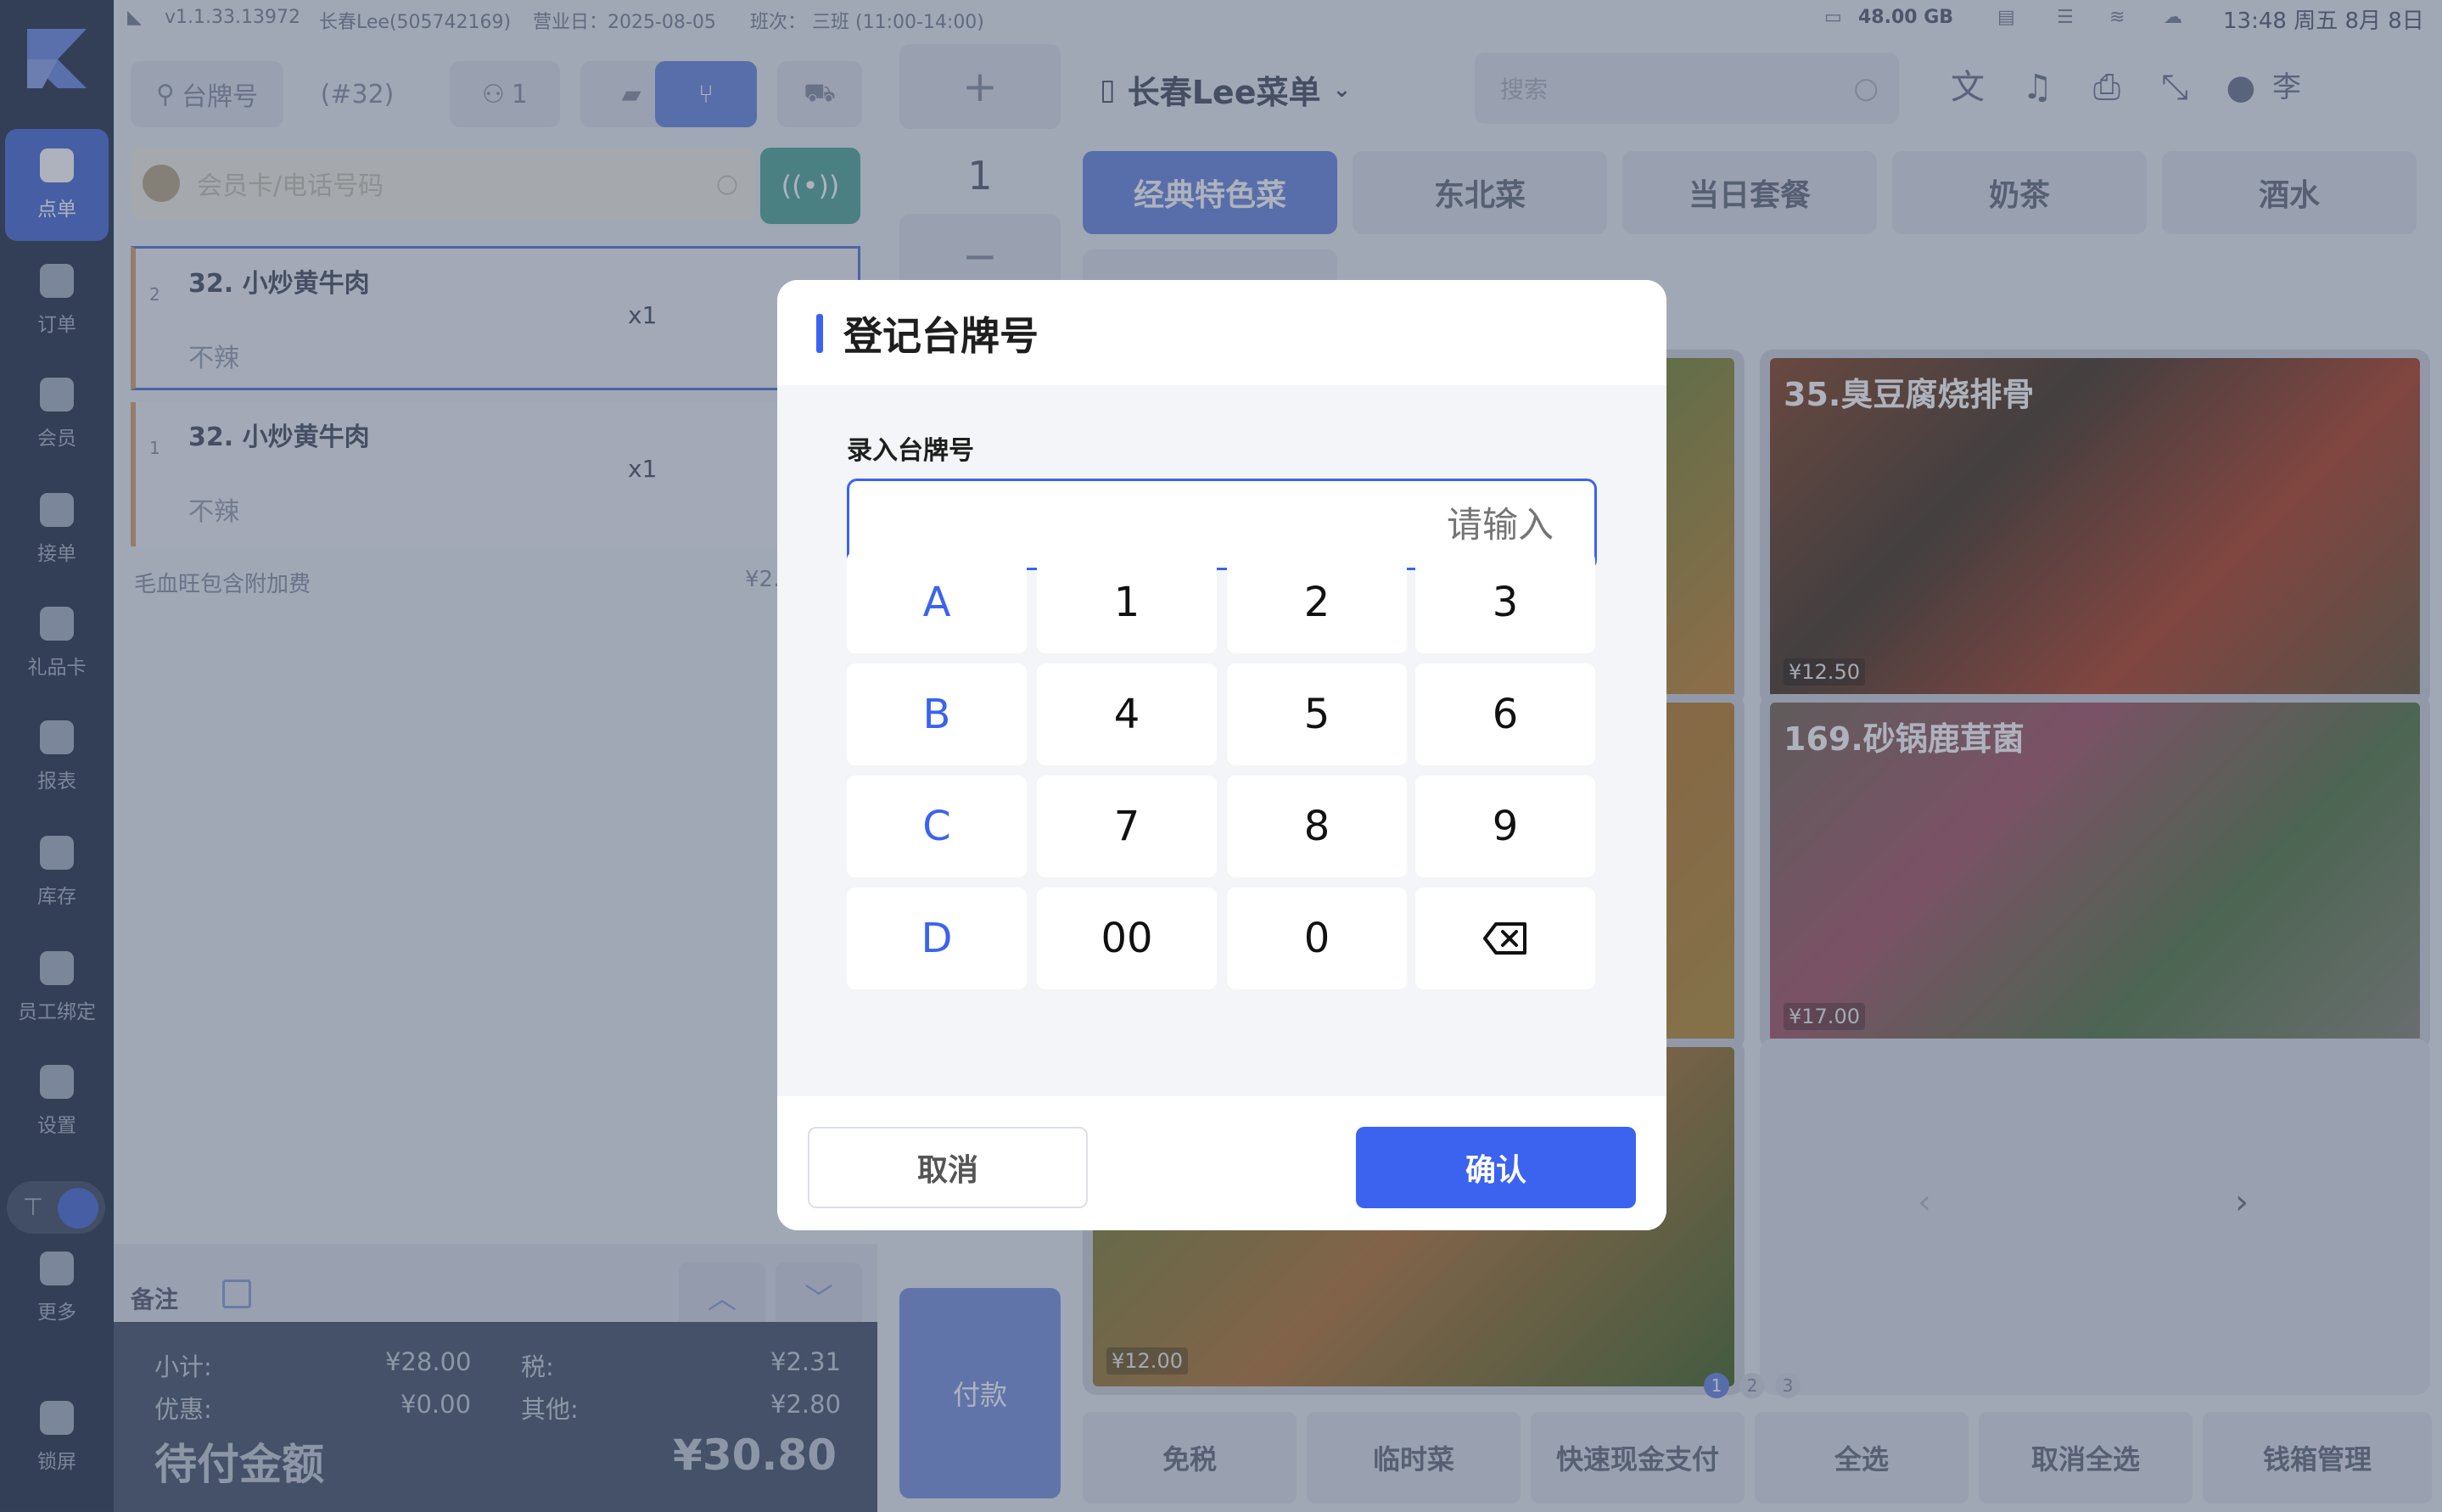 Image resolution: width=2442 pixels, height=1512 pixels. I want to click on confirm-button: 确认, so click(1496, 1167).